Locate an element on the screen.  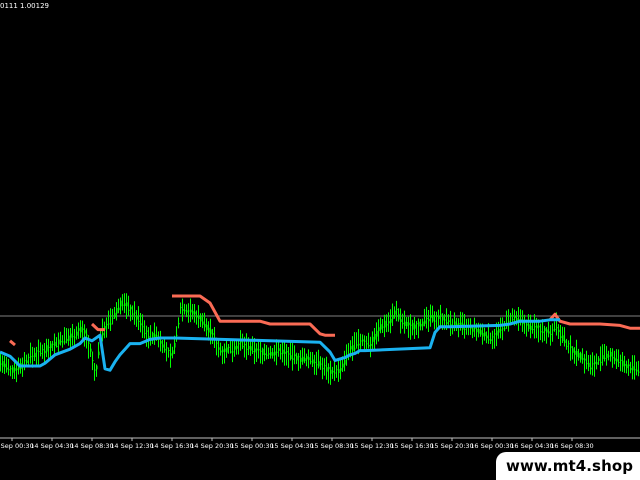
watermark: www.mt4.shop is located at coordinates (568, 466).